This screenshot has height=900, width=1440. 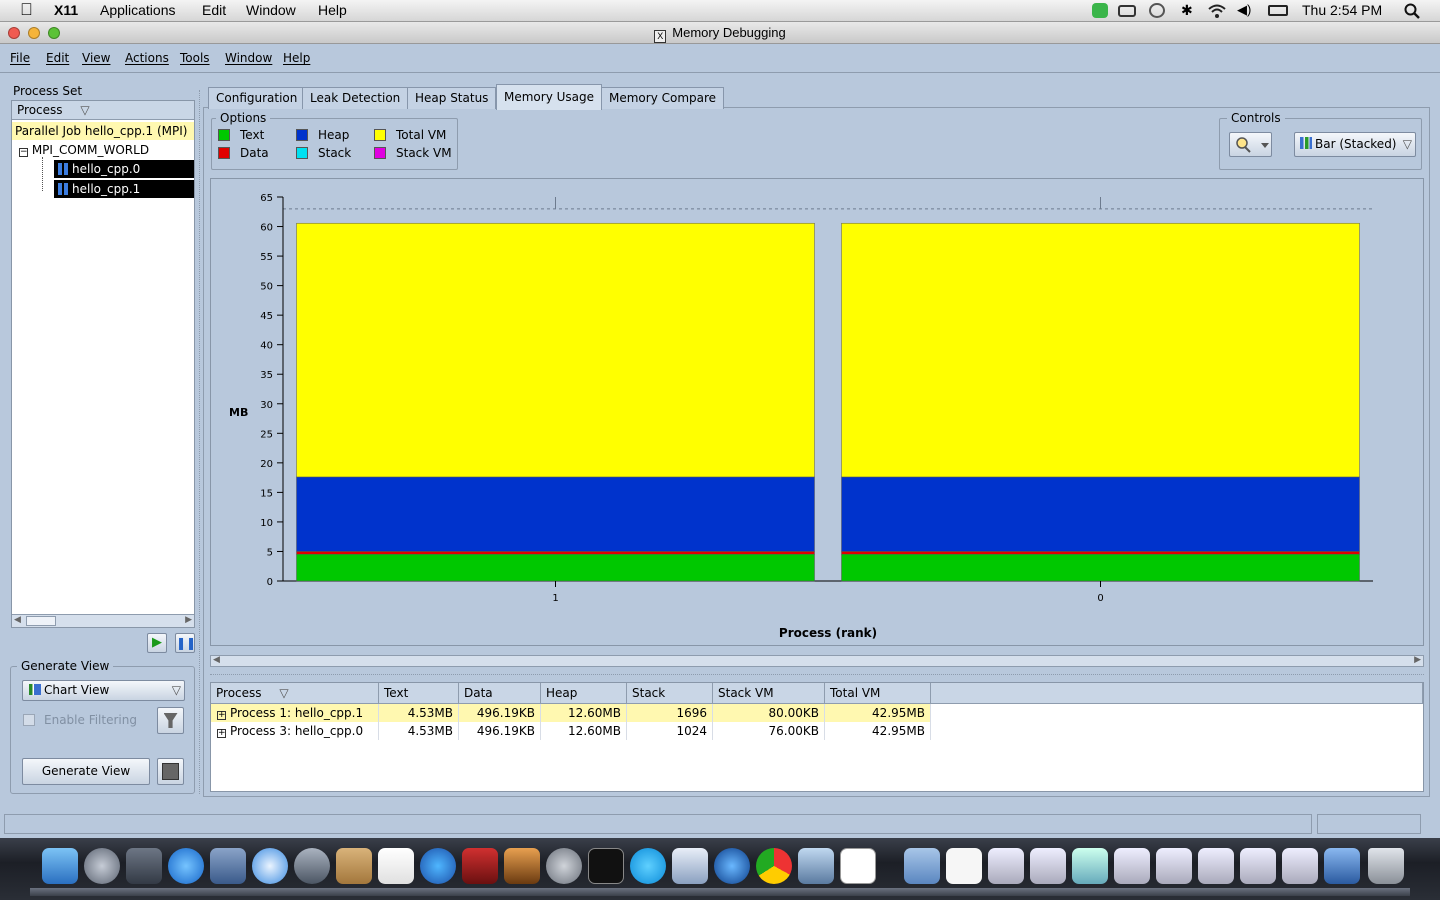 What do you see at coordinates (480, 866) in the screenshot?
I see `photo-booth-icon` at bounding box center [480, 866].